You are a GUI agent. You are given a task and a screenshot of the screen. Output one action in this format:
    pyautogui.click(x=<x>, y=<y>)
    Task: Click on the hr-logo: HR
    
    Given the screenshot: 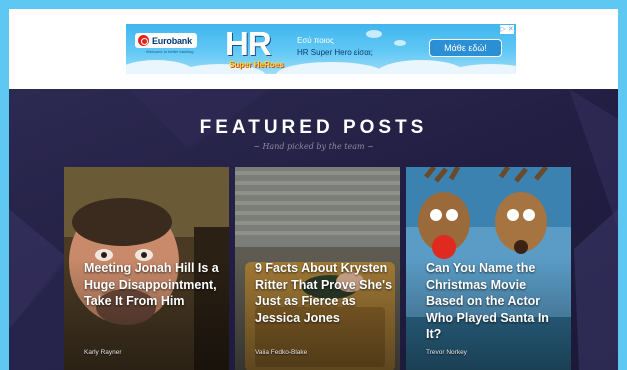 What is the action you would take?
    pyautogui.click(x=248, y=43)
    